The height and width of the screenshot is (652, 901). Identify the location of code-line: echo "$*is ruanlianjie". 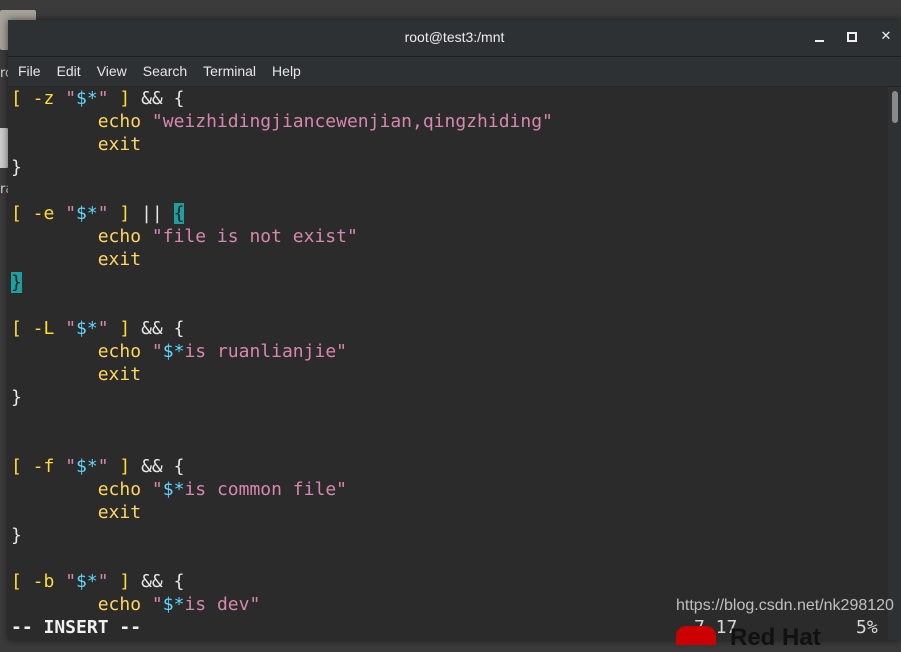
(222, 351).